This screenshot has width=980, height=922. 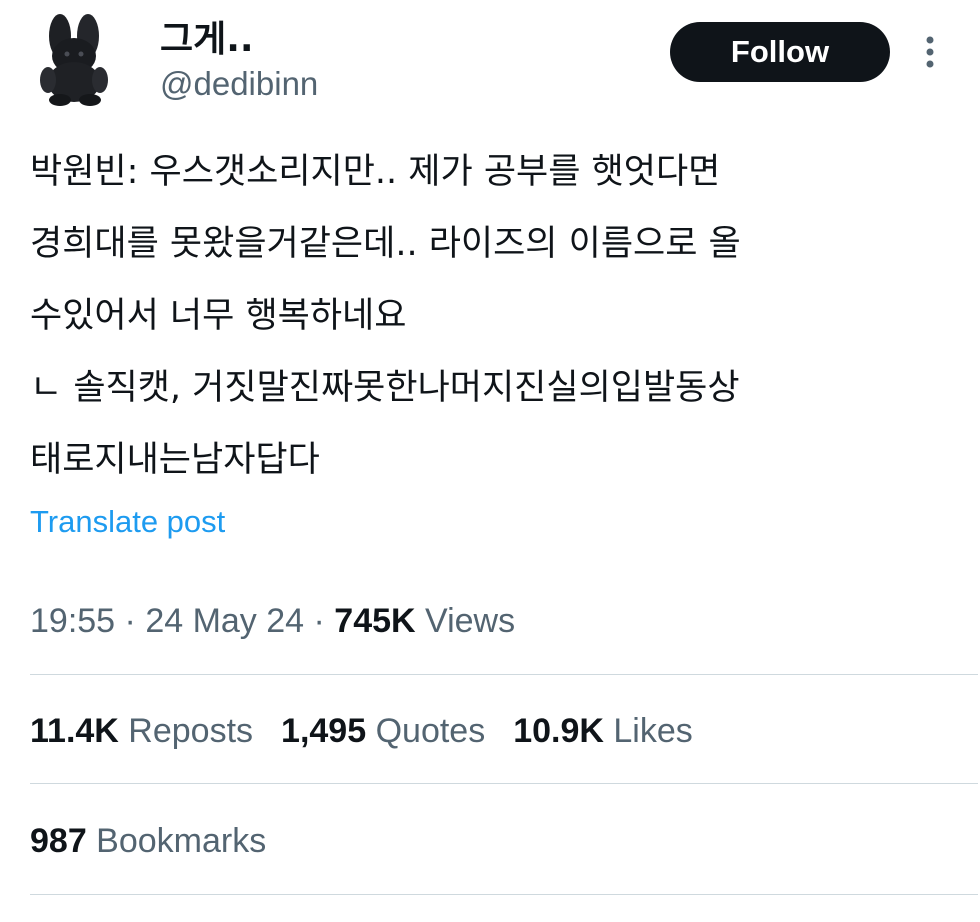 I want to click on bookmarks-label: Bookmarks, so click(x=176, y=841).